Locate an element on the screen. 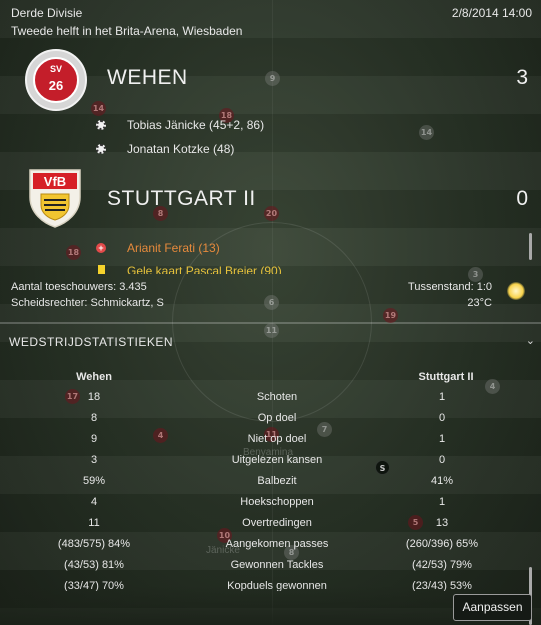 This screenshot has width=541, height=625. stats-row: 4 Hoekschoppen 1 is located at coordinates (270, 506).